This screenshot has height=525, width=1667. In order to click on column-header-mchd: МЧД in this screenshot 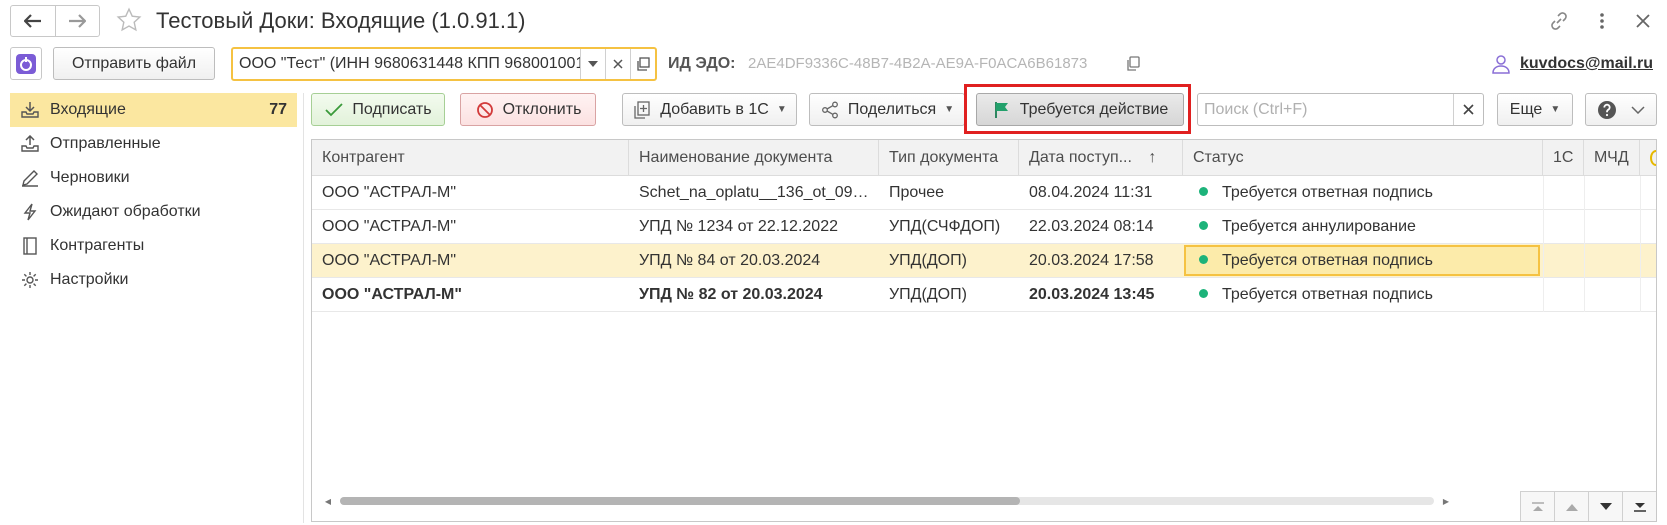, I will do `click(1612, 158)`.